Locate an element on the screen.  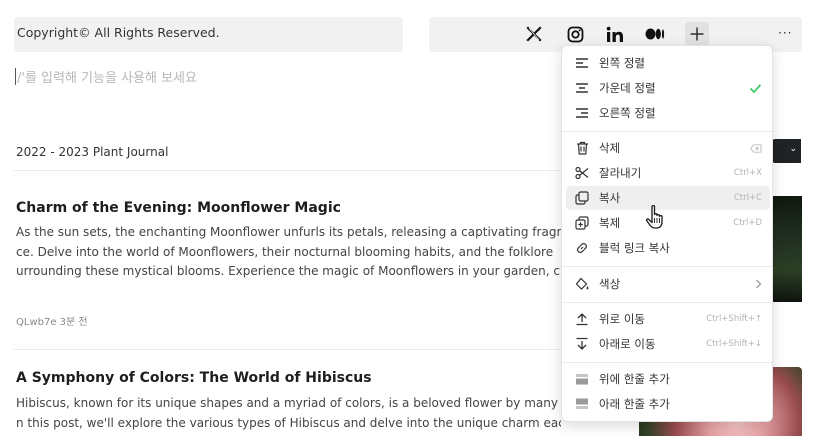
align-right-icon is located at coordinates (582, 113).